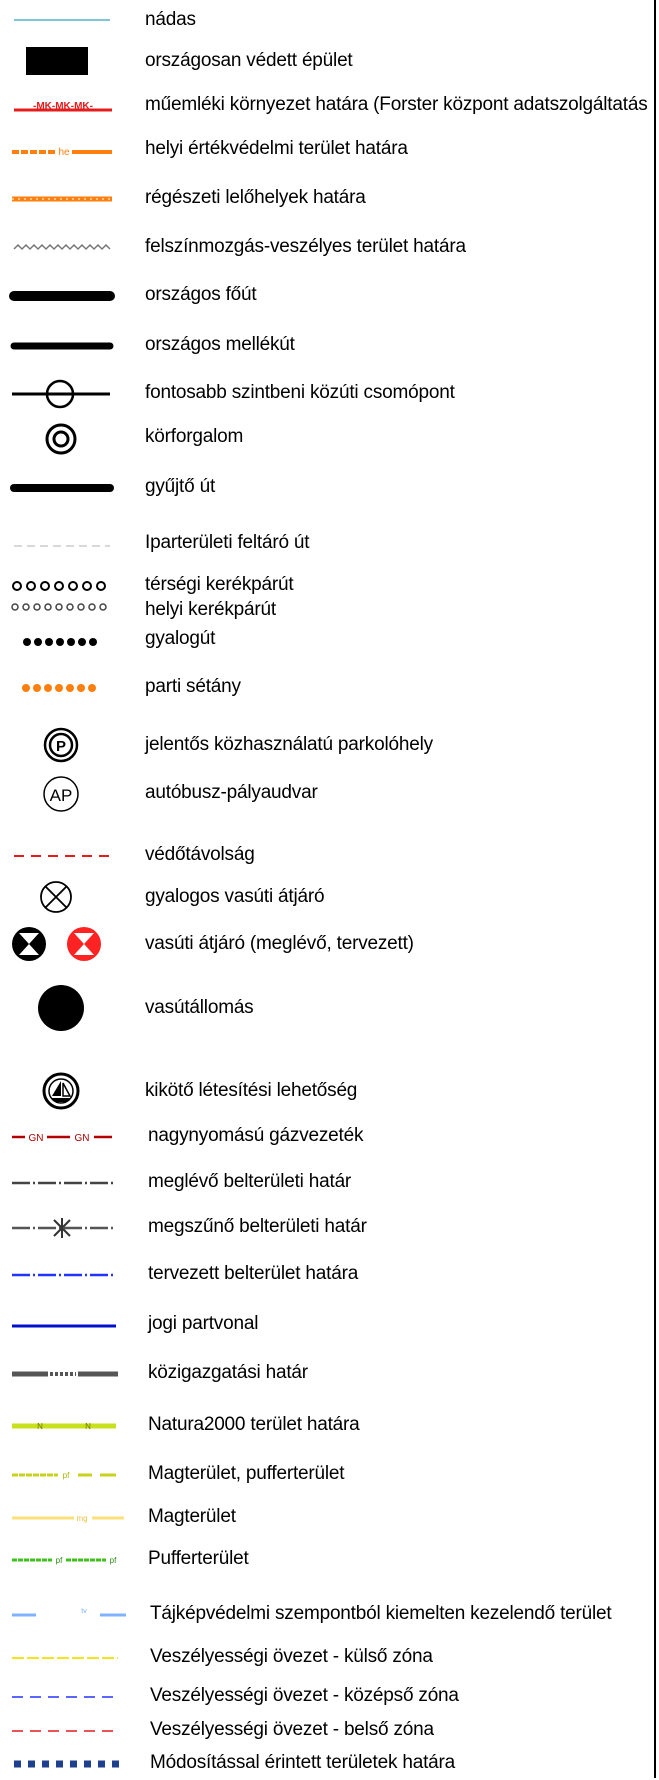 This screenshot has height=1780, width=659. What do you see at coordinates (246, 1473) in the screenshot?
I see `legend-label: Magterület, pufferterület` at bounding box center [246, 1473].